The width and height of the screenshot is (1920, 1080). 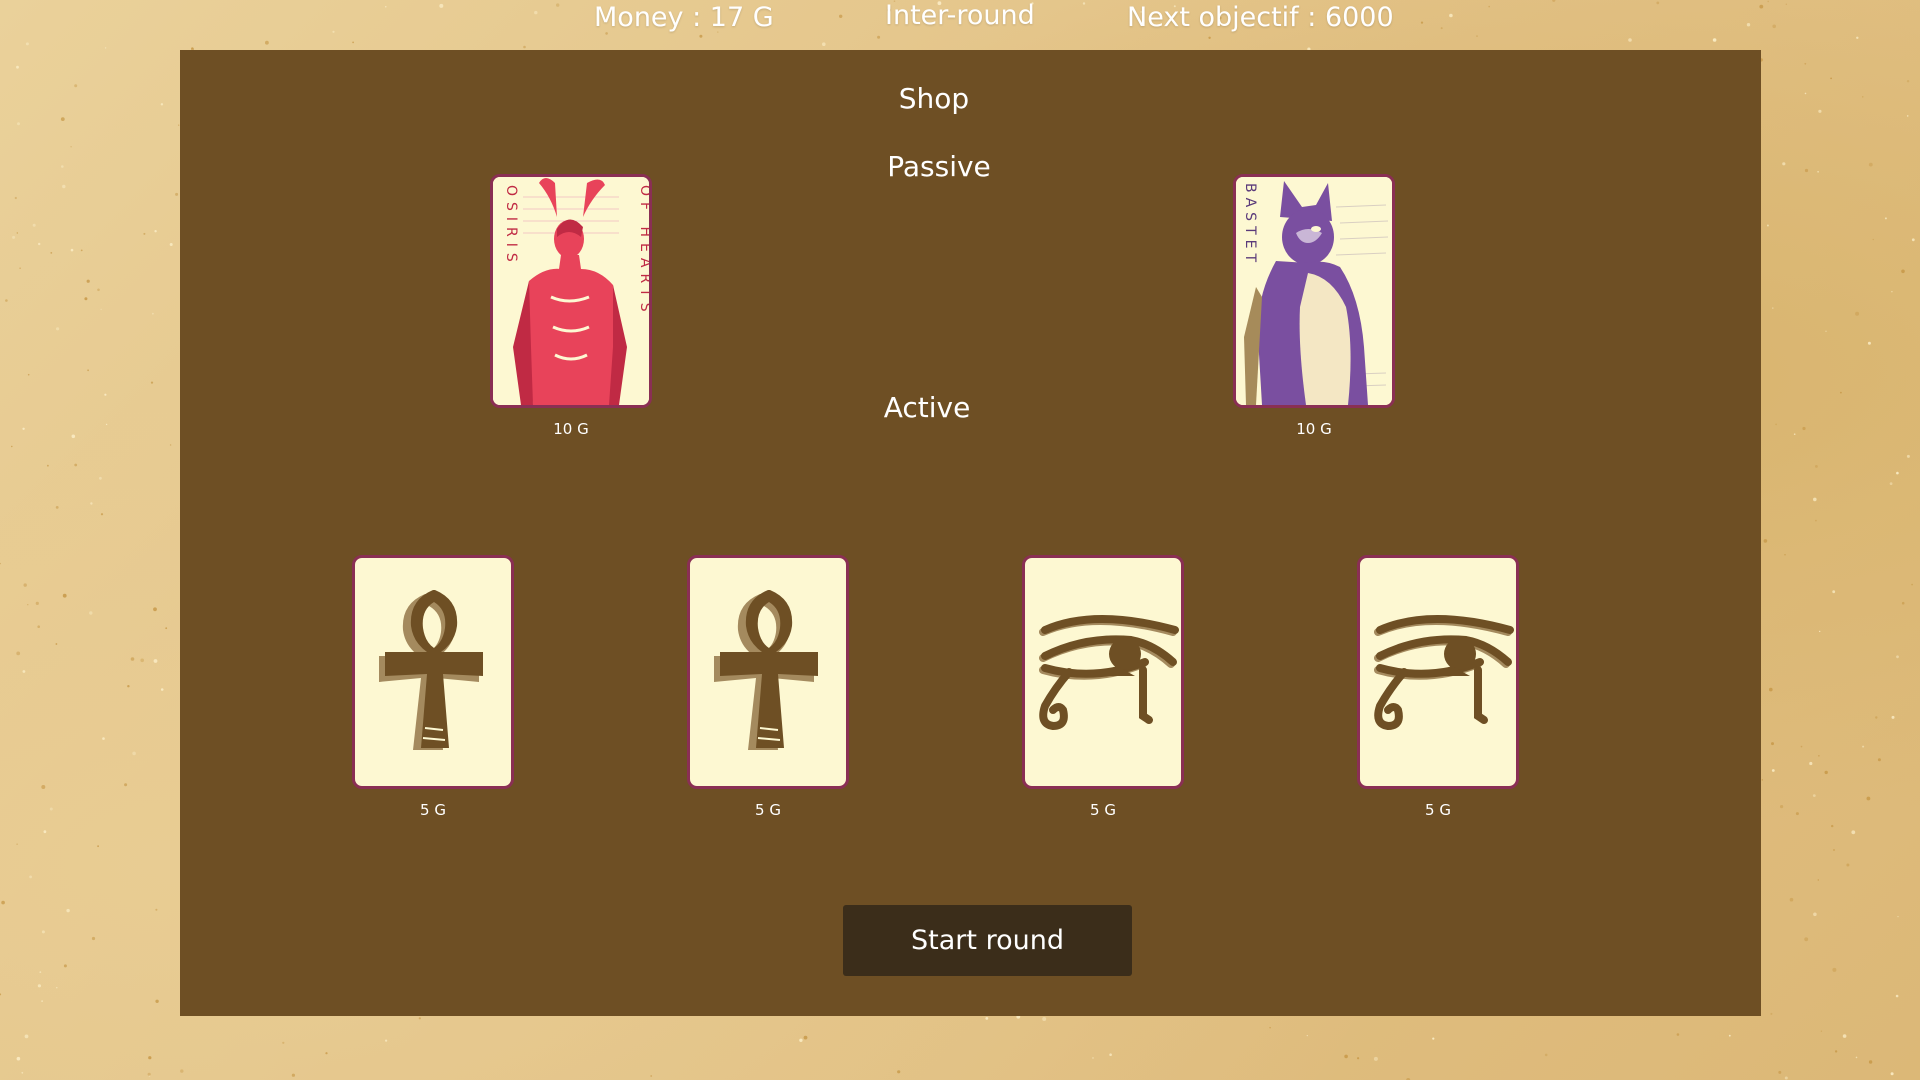 I want to click on active-section-title: Active, so click(x=927, y=407).